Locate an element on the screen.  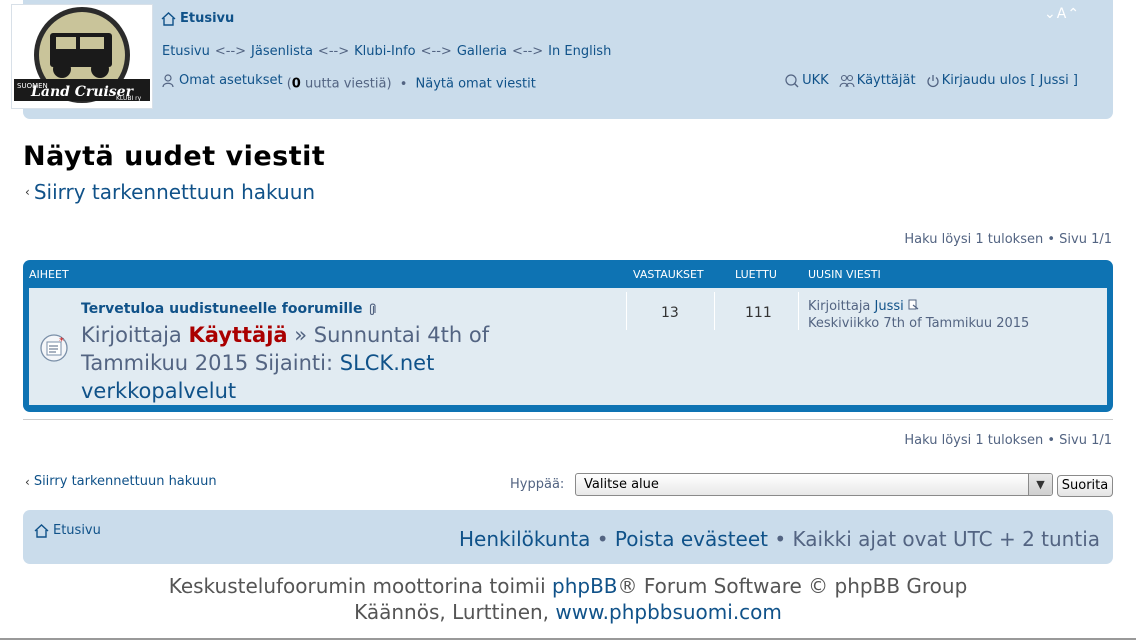
nav-link-jasenlista: Jäsenlista is located at coordinates (282, 51).